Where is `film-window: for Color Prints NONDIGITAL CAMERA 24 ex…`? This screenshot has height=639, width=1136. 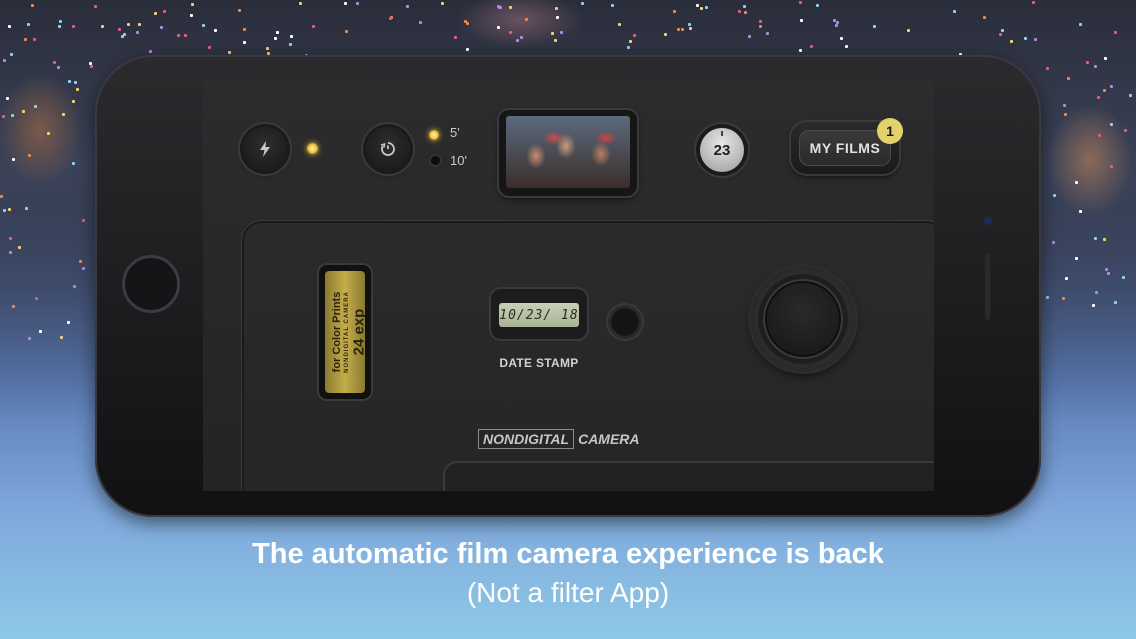 film-window: for Color Prints NONDIGITAL CAMERA 24 ex… is located at coordinates (345, 332).